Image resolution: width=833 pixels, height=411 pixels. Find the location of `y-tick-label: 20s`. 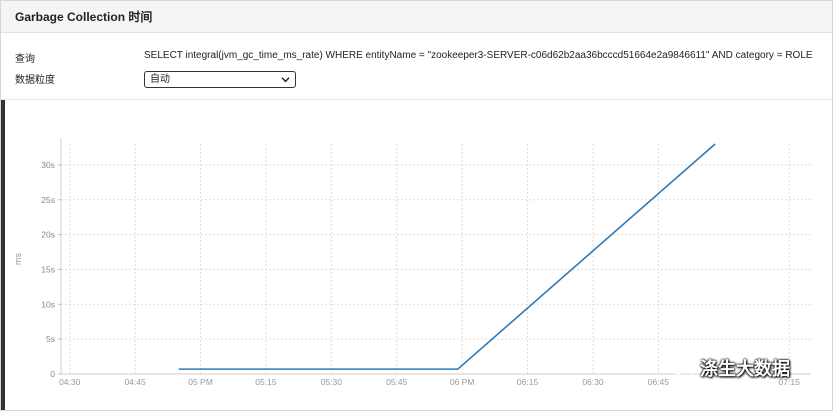

y-tick-label: 20s is located at coordinates (48, 235).